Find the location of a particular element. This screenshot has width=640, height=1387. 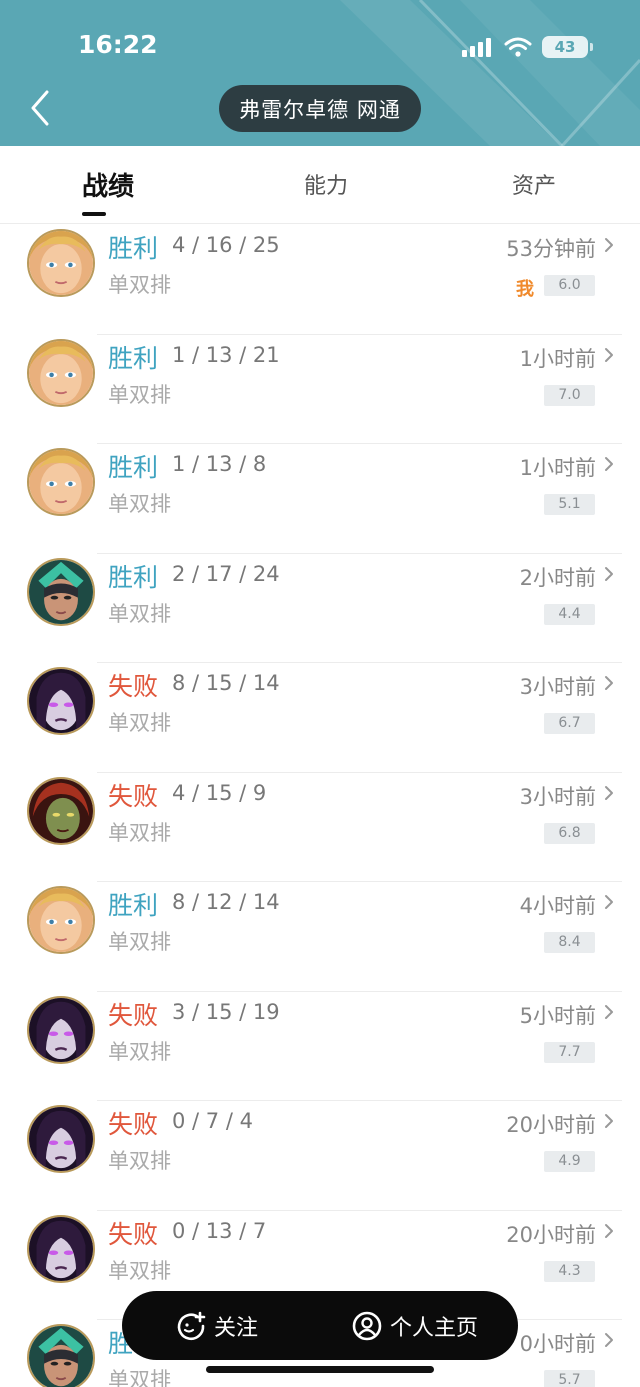

match-score: 5.7 is located at coordinates (569, 1378).